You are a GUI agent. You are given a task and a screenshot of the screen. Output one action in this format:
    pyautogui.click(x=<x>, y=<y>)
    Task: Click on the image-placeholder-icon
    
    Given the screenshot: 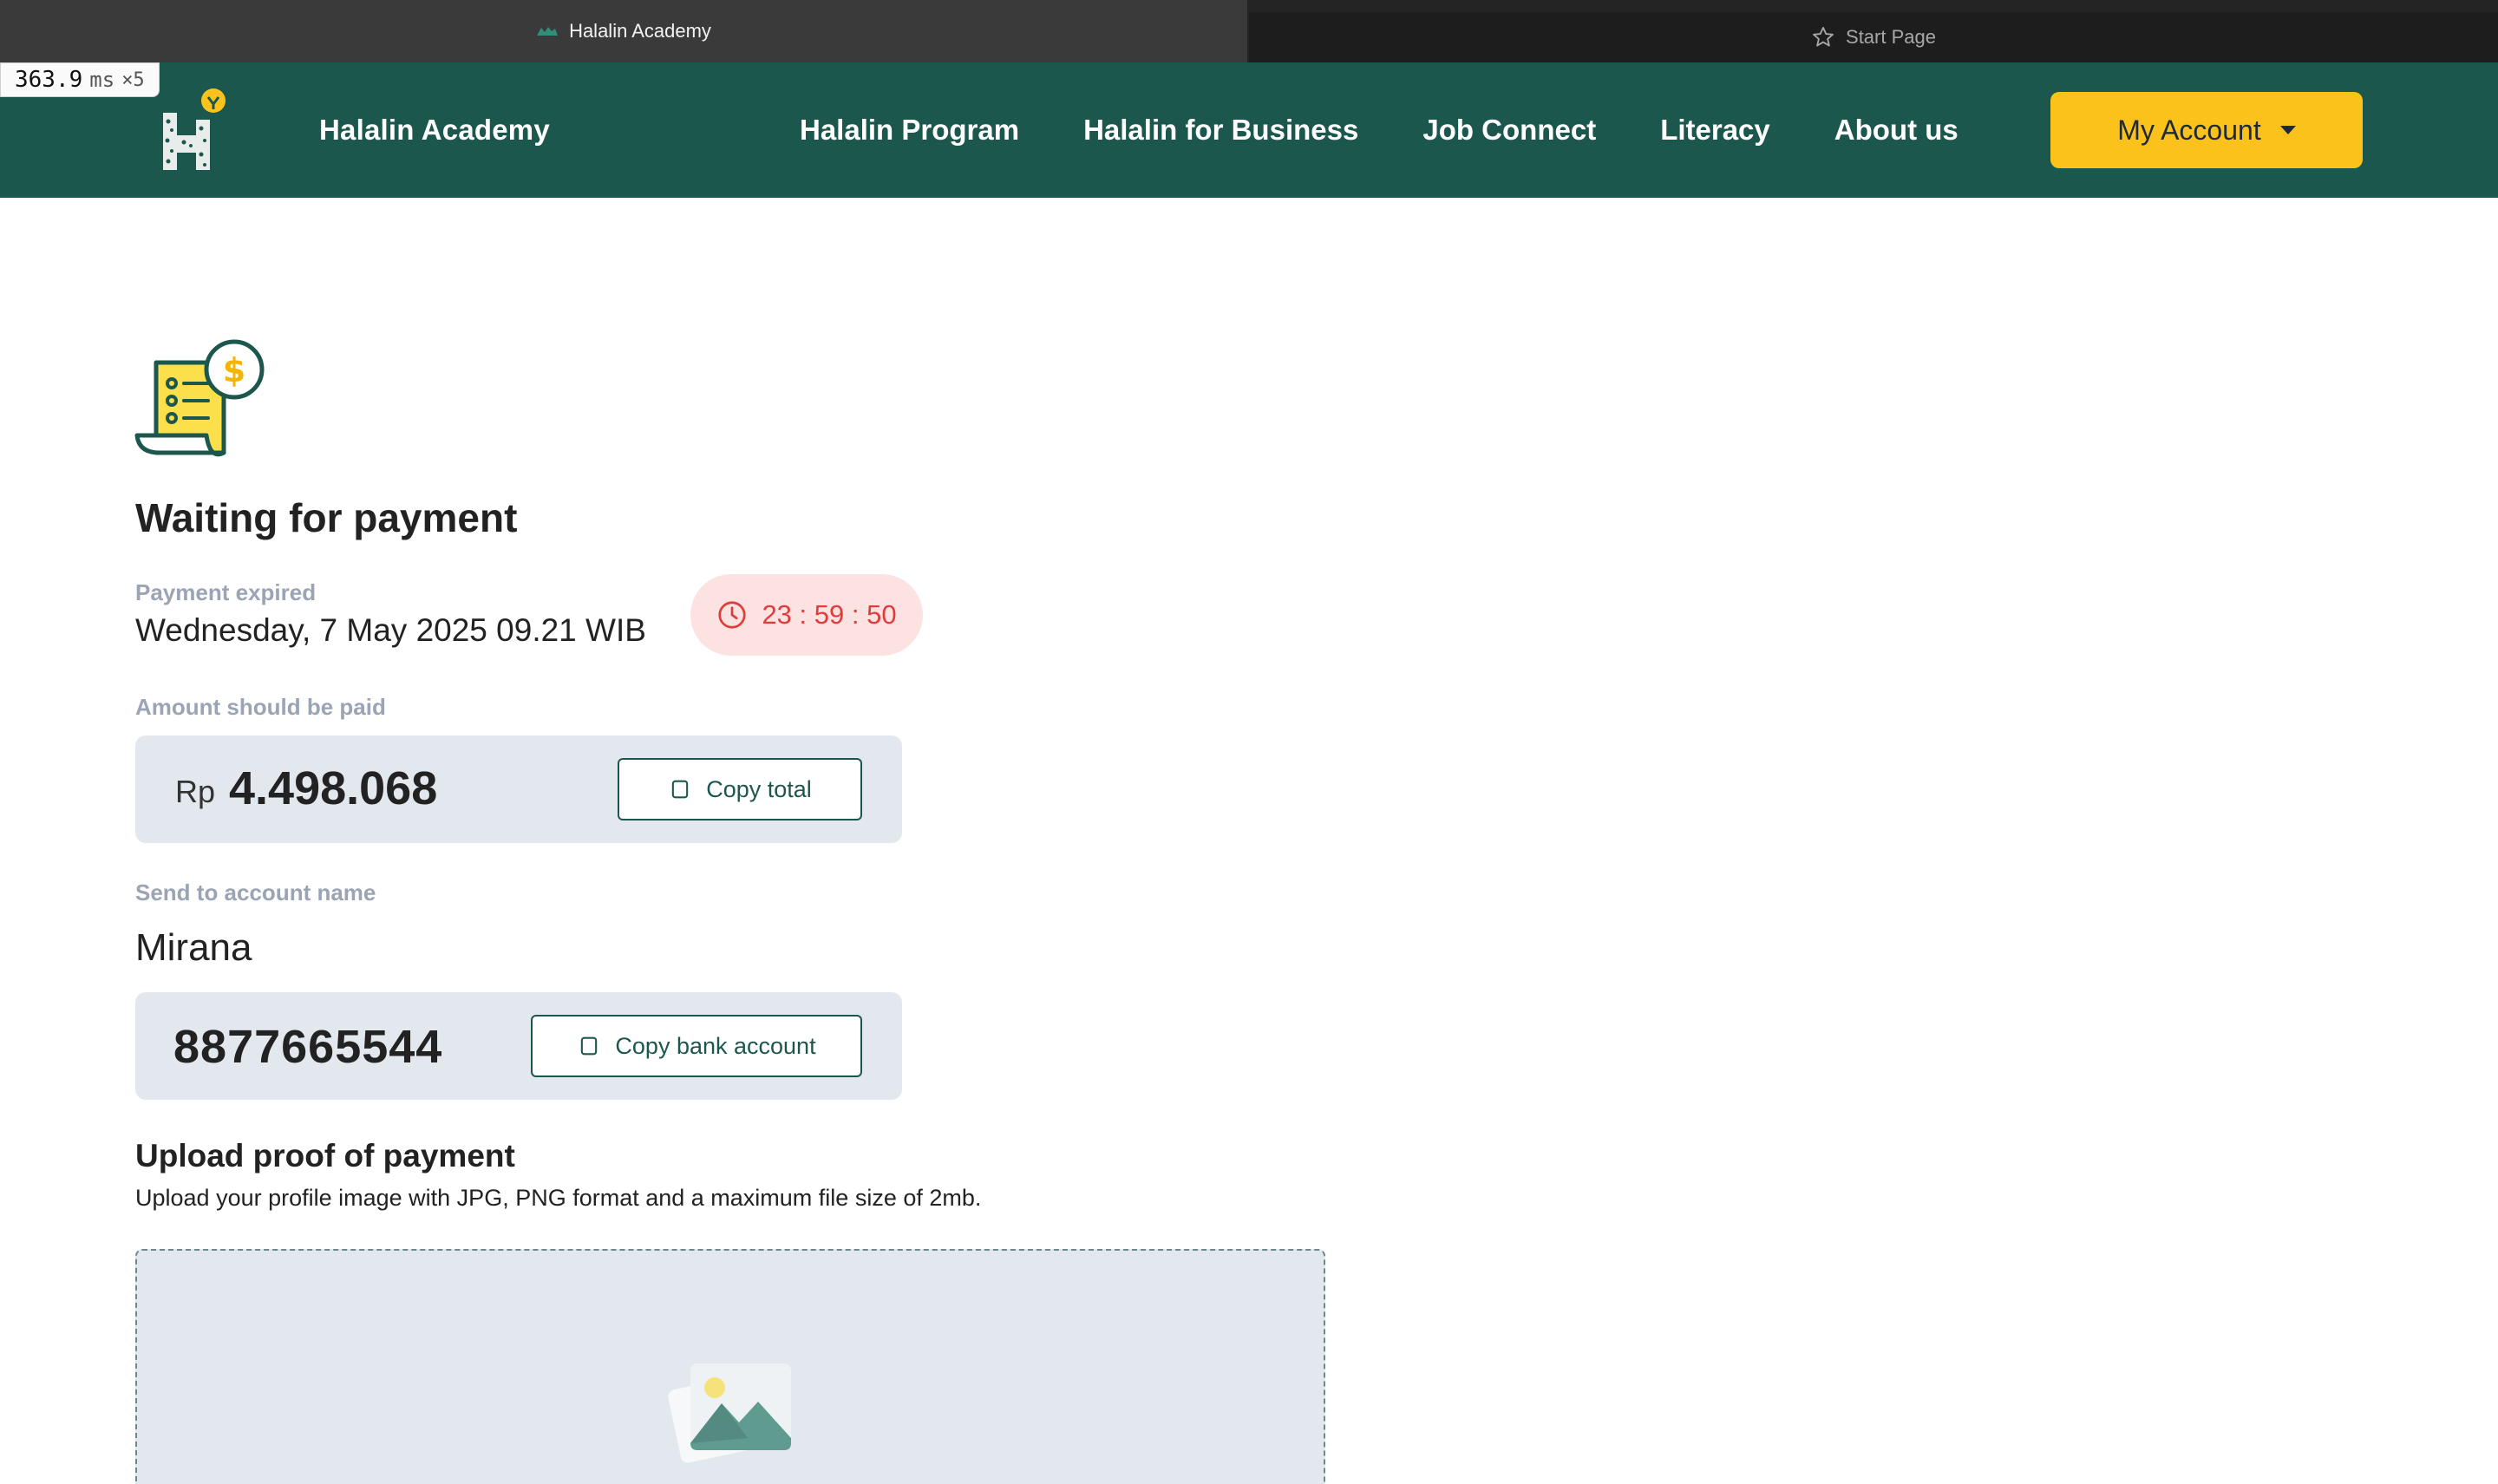 What is the action you would take?
    pyautogui.click(x=729, y=1413)
    